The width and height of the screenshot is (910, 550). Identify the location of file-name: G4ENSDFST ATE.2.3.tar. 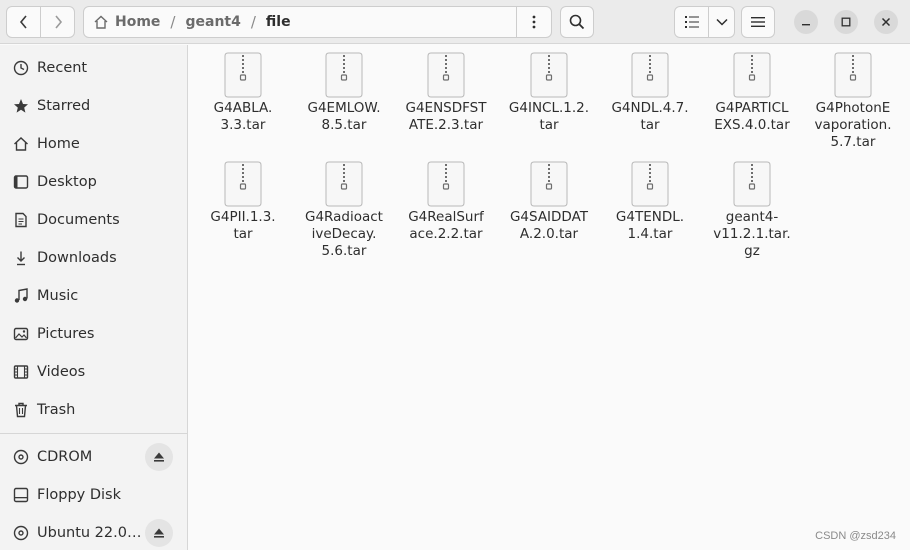
(446, 116).